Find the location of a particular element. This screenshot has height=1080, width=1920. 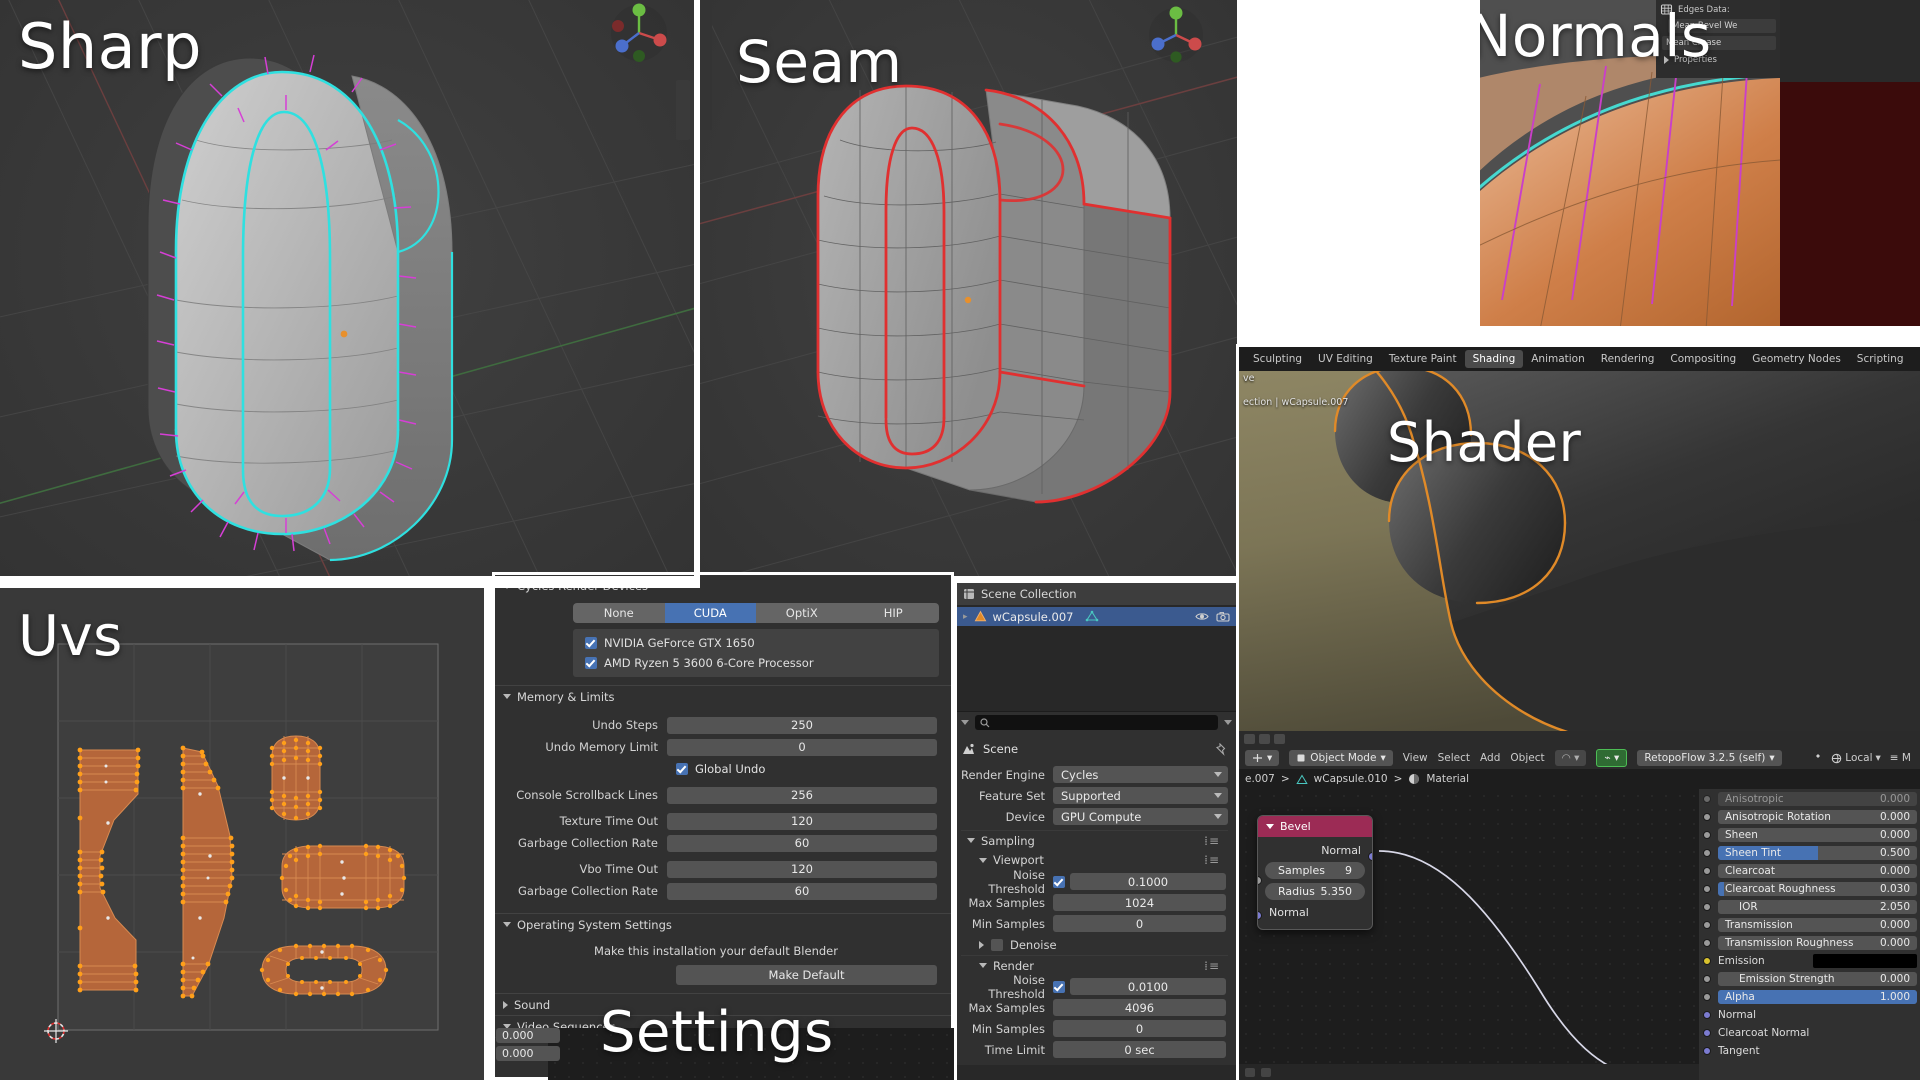

socket-output-normal is located at coordinates (1370, 856).